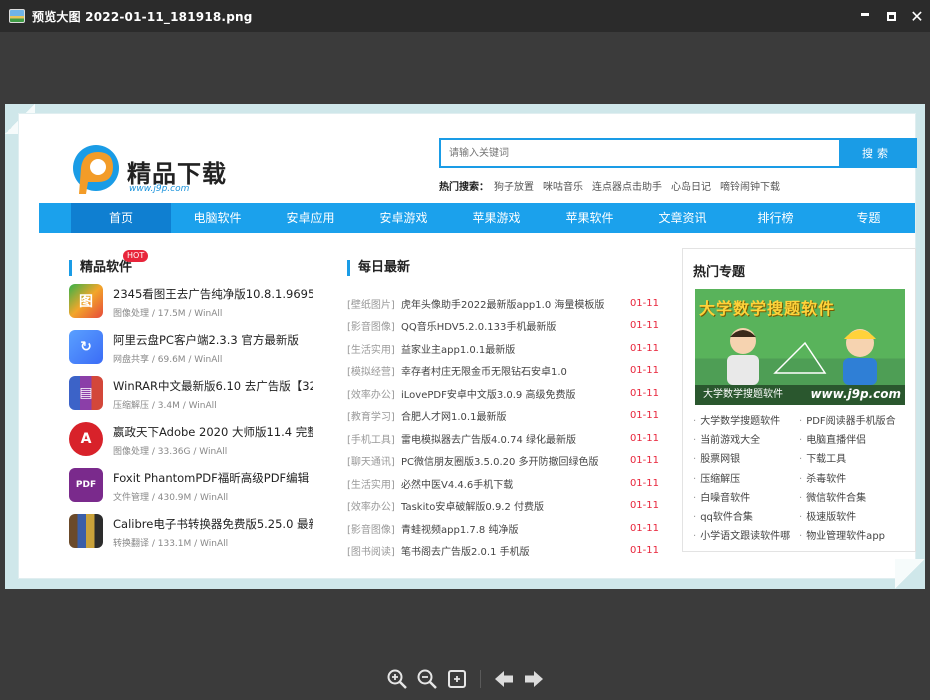  I want to click on news-category: [模拟经营], so click(371, 373).